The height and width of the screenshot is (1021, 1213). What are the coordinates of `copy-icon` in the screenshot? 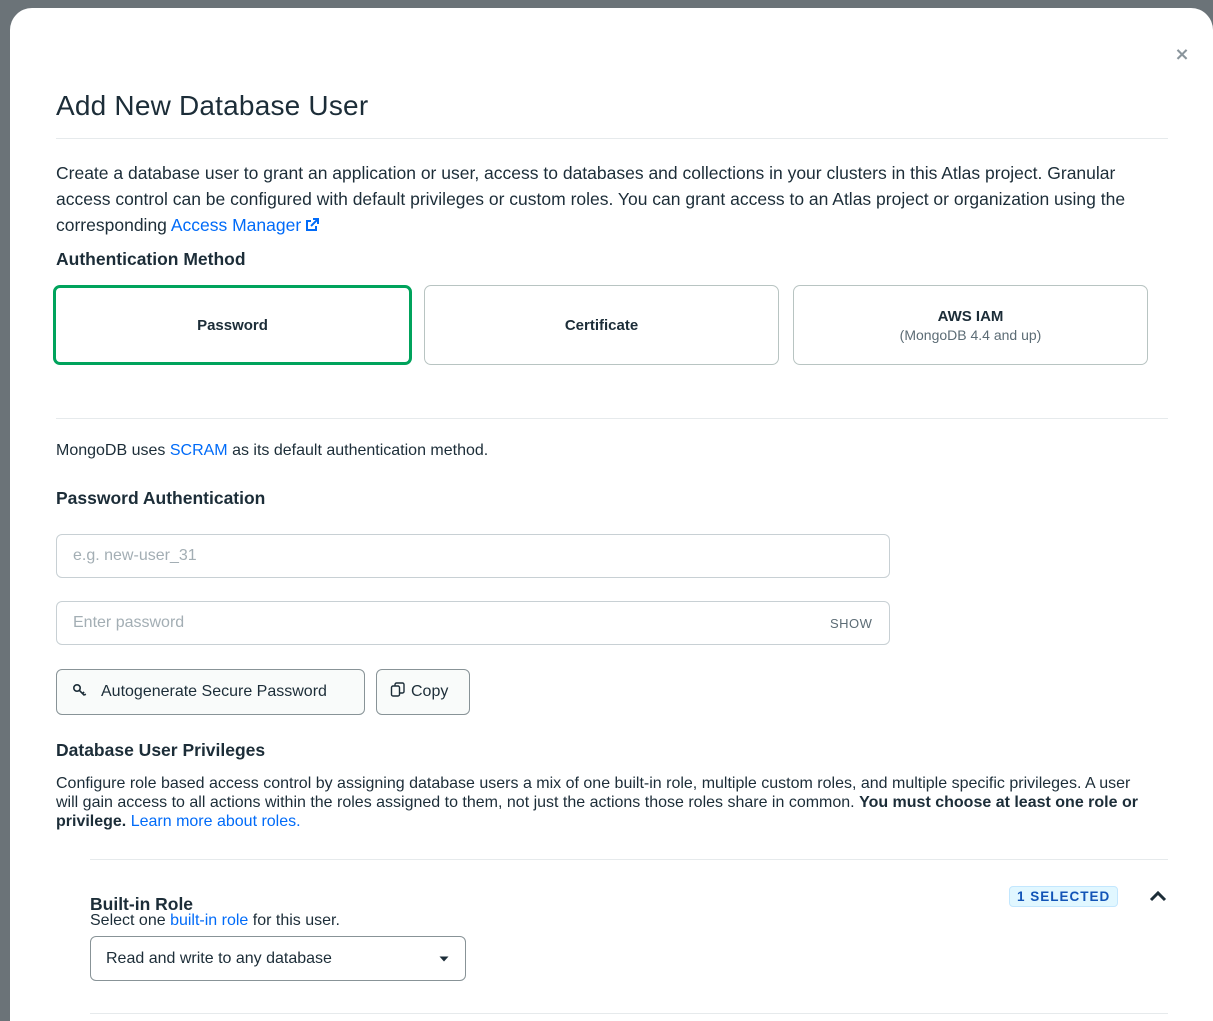 It's located at (400, 692).